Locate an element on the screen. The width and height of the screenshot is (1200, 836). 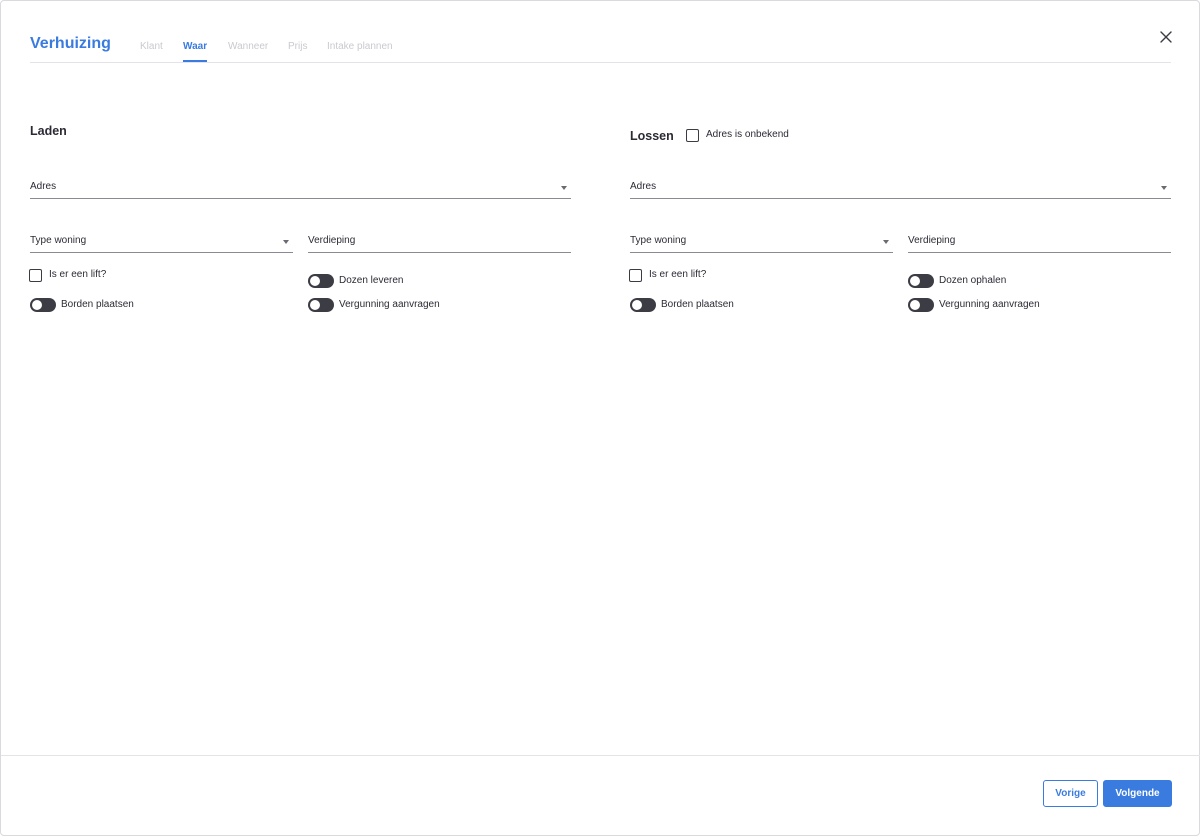
laden-lift-label: Is er een lift? is located at coordinates (78, 274).